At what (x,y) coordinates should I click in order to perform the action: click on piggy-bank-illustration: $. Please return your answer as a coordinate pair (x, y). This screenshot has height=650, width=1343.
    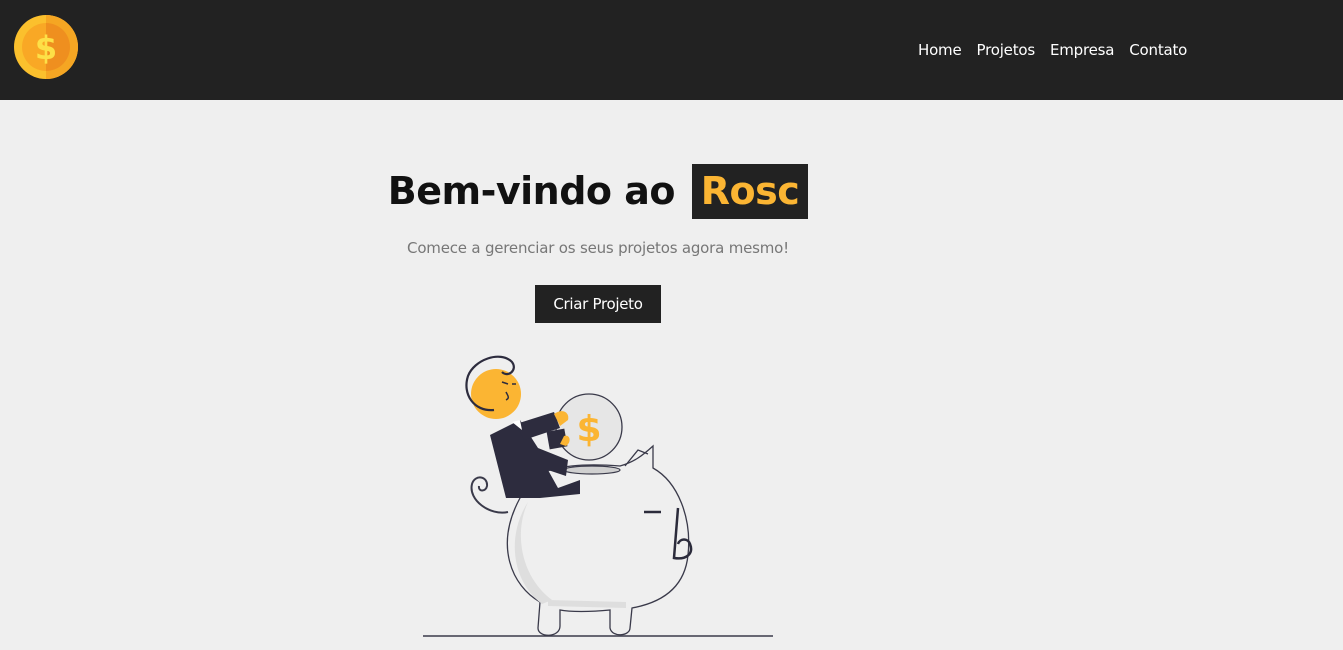
    Looking at the image, I should click on (600, 498).